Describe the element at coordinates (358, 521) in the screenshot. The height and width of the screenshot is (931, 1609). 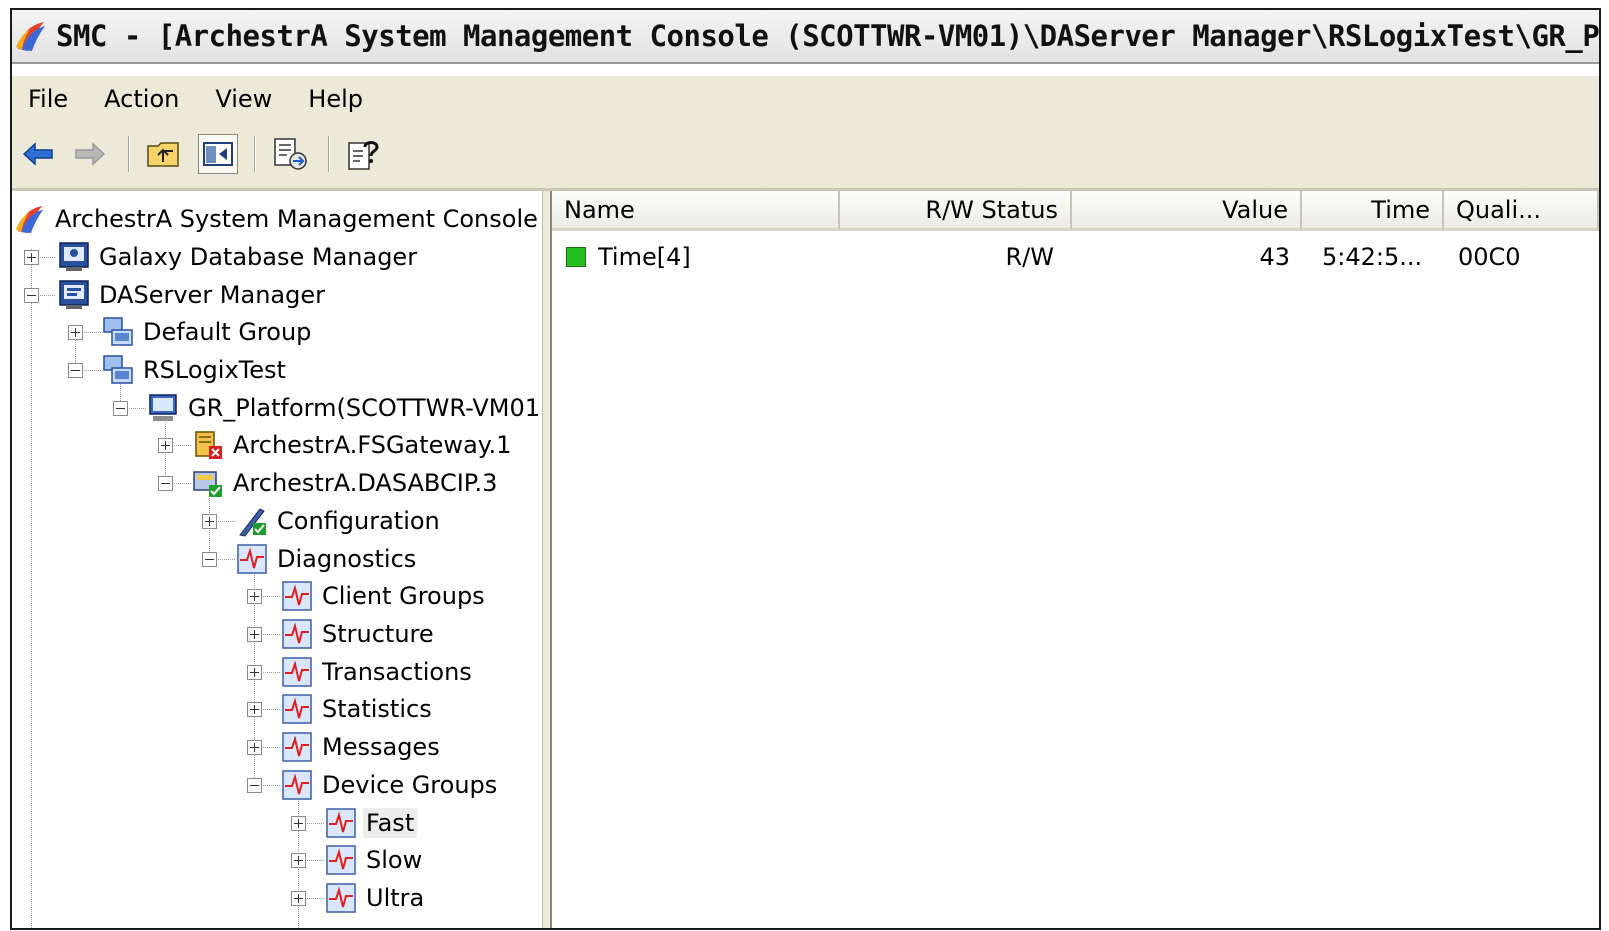
I see `tree-node-label: Configuration` at that location.